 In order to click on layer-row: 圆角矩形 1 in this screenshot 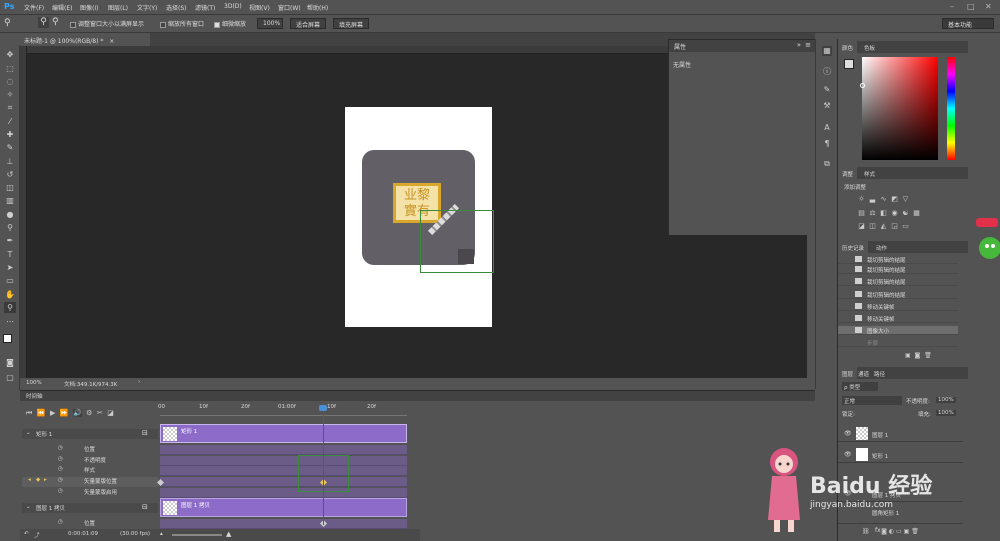, I will do `click(900, 516)`.